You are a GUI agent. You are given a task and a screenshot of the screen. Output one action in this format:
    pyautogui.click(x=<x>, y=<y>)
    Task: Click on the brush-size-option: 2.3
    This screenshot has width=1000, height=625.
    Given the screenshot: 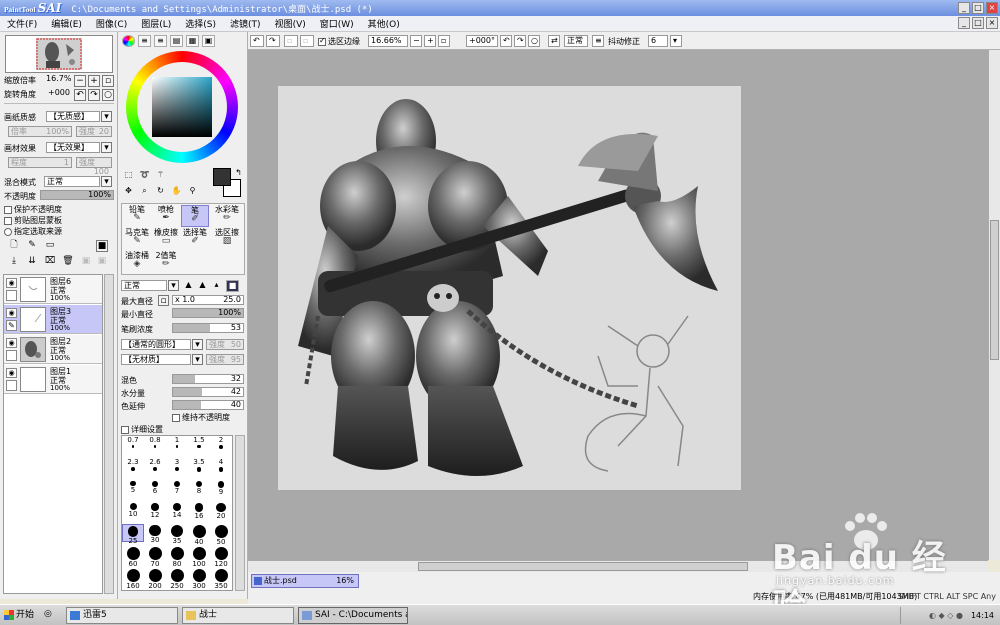 What is the action you would take?
    pyautogui.click(x=133, y=467)
    